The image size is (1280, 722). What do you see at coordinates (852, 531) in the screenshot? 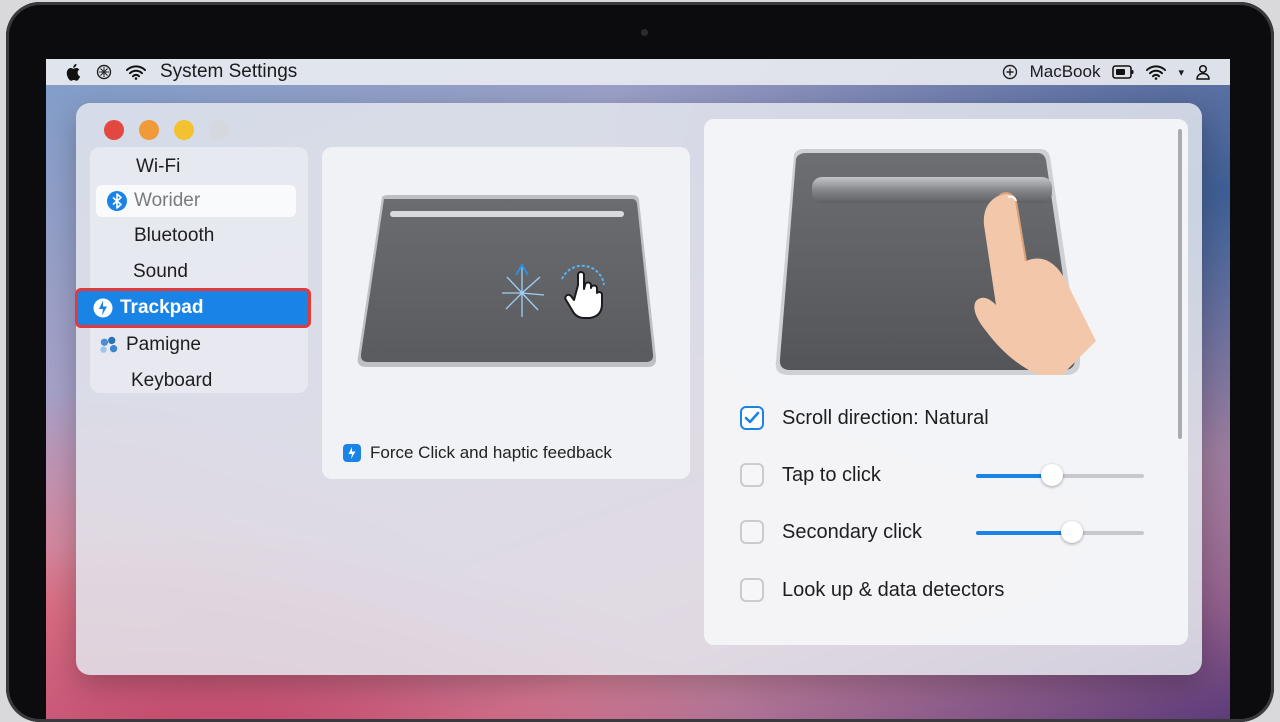
I see `option-label: Secondary click` at bounding box center [852, 531].